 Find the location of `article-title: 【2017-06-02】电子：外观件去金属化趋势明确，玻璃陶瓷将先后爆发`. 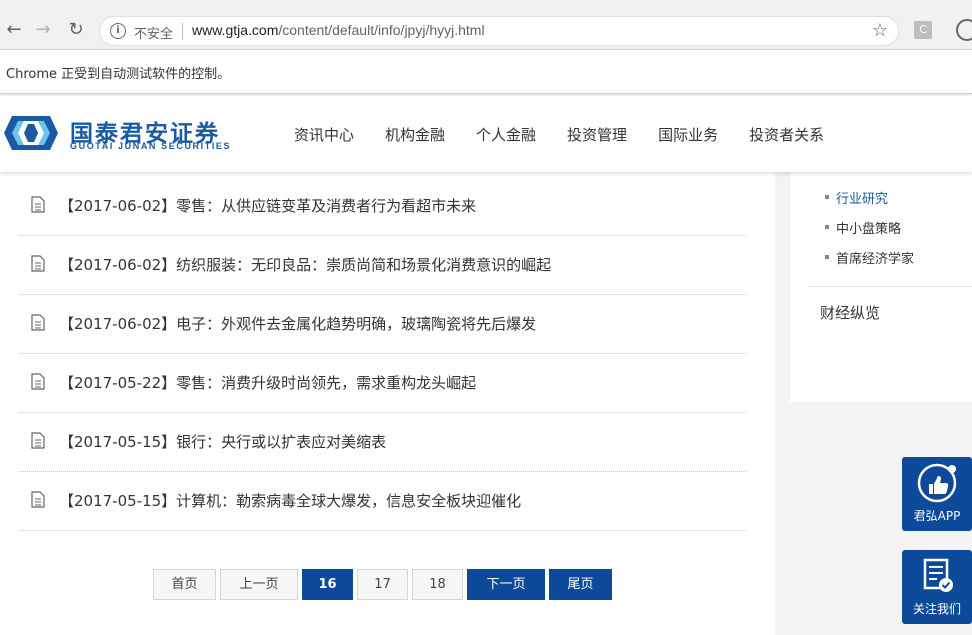

article-title: 【2017-06-02】电子：外观件去金属化趋势明确，玻璃陶瓷将先后爆发 is located at coordinates (297, 323).